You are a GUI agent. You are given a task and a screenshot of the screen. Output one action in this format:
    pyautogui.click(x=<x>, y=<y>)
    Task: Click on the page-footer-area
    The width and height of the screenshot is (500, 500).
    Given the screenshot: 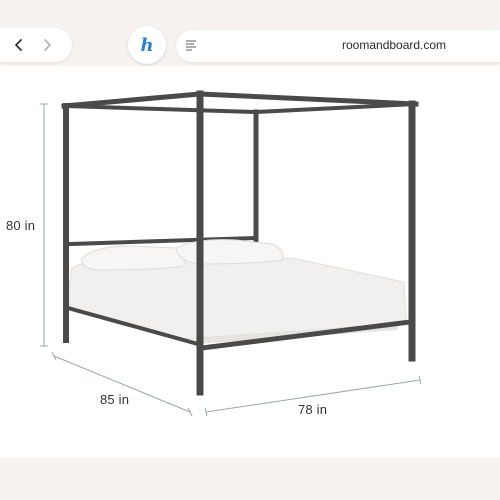 What is the action you would take?
    pyautogui.click(x=250, y=479)
    